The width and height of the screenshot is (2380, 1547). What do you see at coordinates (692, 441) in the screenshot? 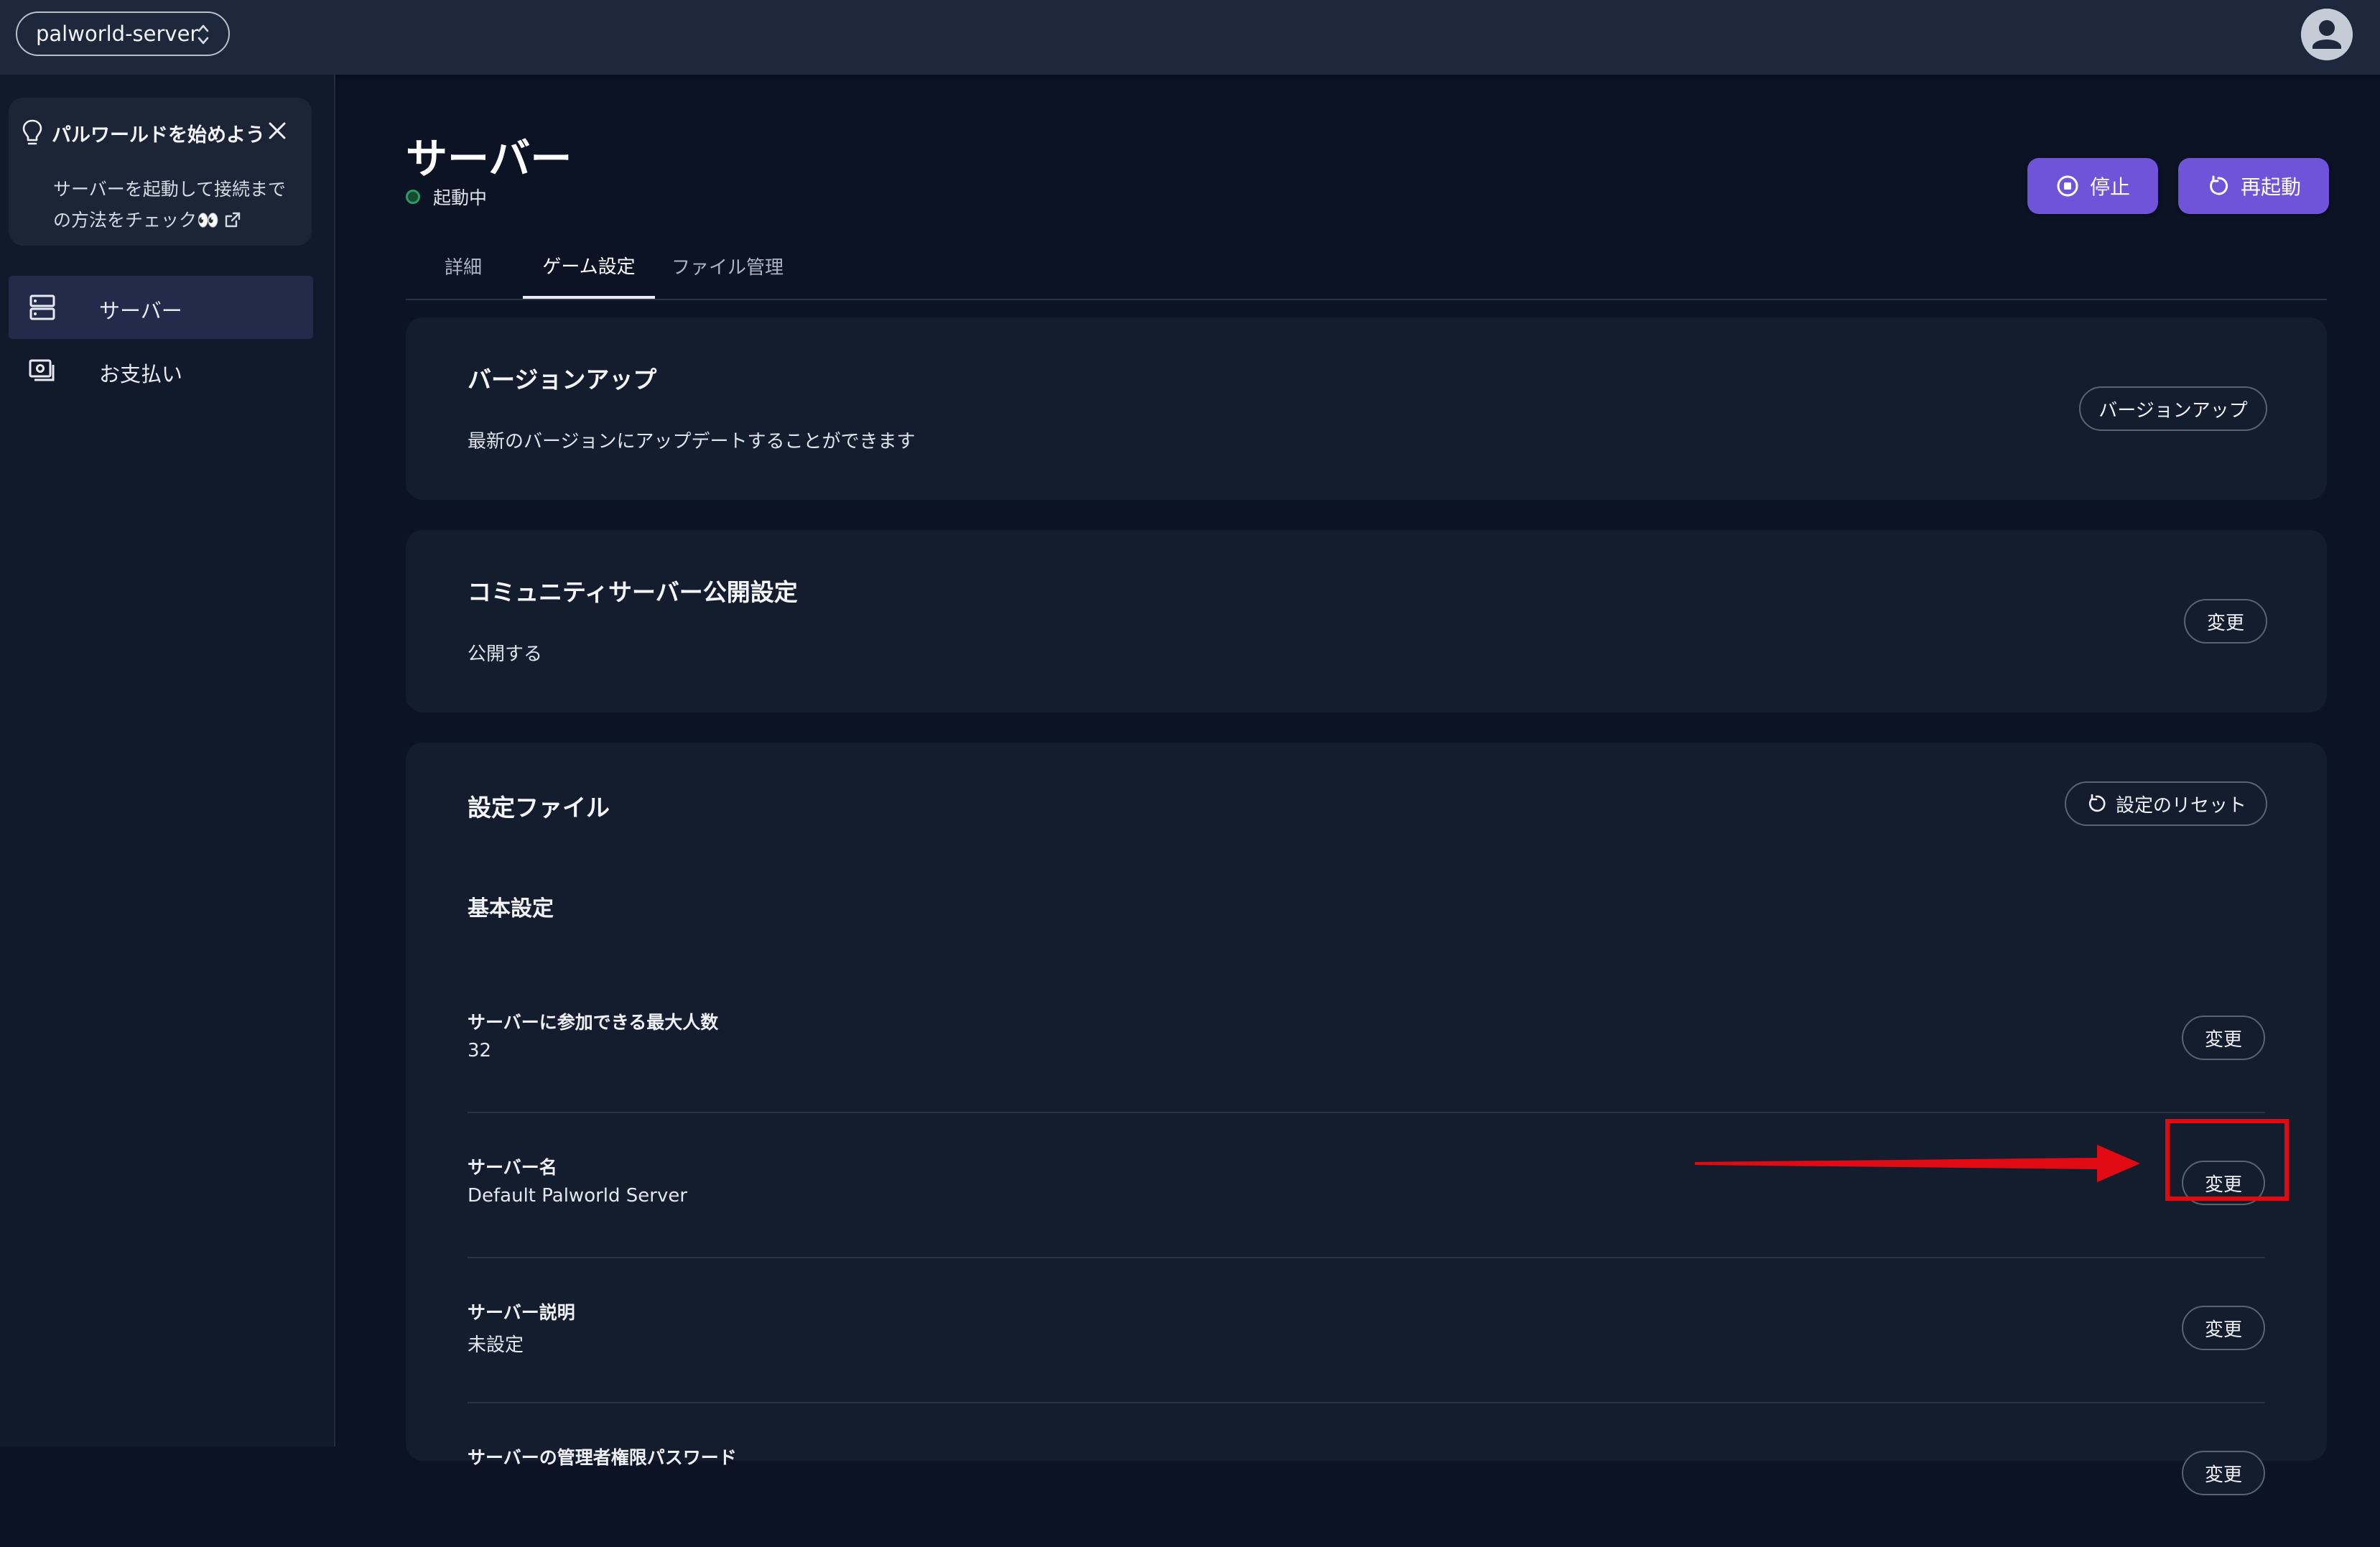
I see `version-card-description: 最新のバージョンにアップデートすることができます` at bounding box center [692, 441].